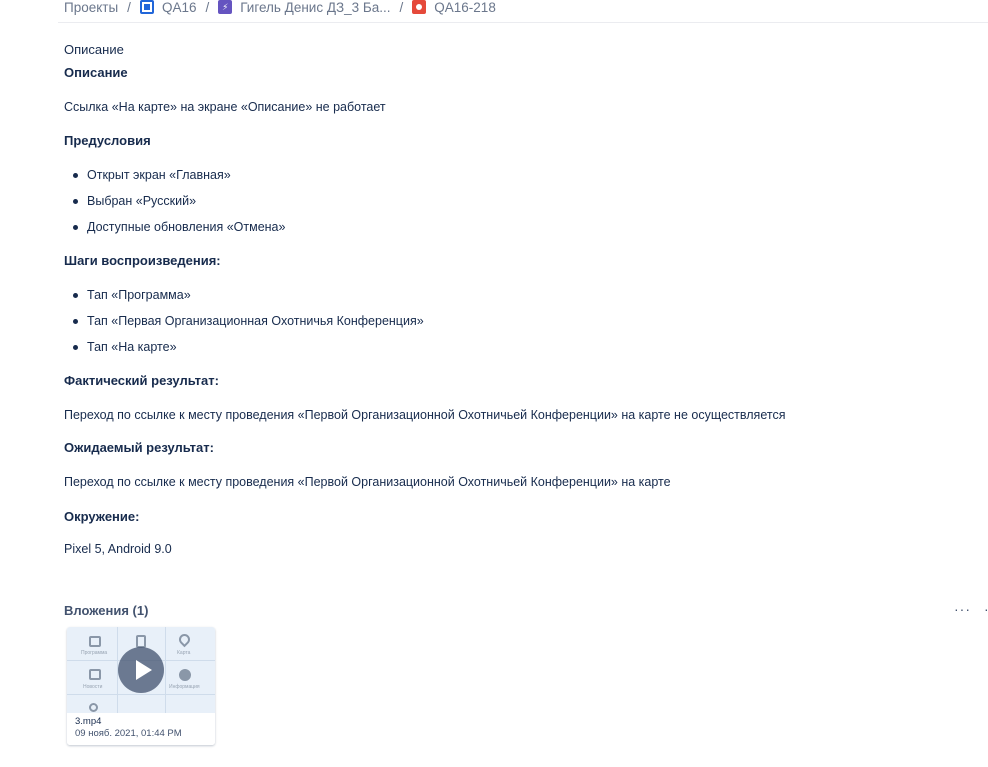 The image size is (988, 767). Describe the element at coordinates (364, 227) in the screenshot. I see `list-item: Доступные обновления «Отмена»` at that location.